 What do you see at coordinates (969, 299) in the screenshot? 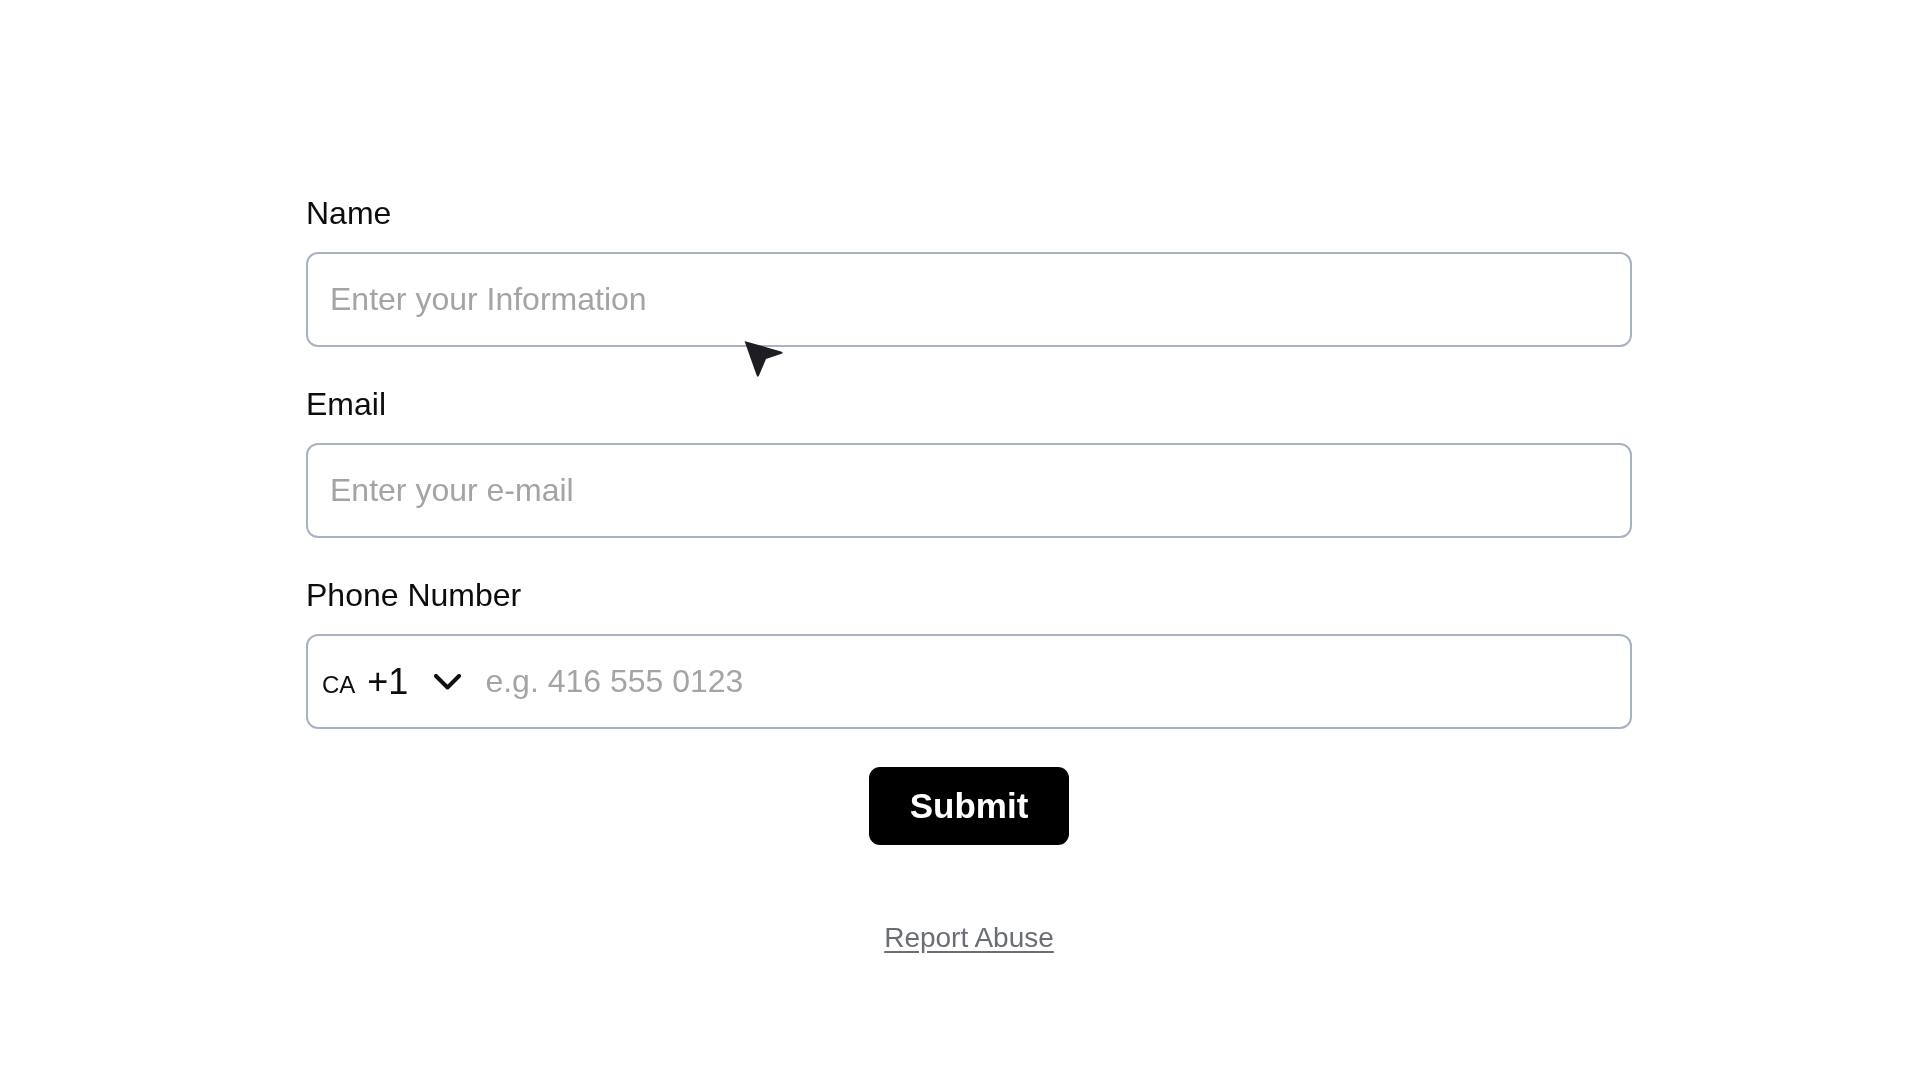
I see `text-input: Enter your Information` at bounding box center [969, 299].